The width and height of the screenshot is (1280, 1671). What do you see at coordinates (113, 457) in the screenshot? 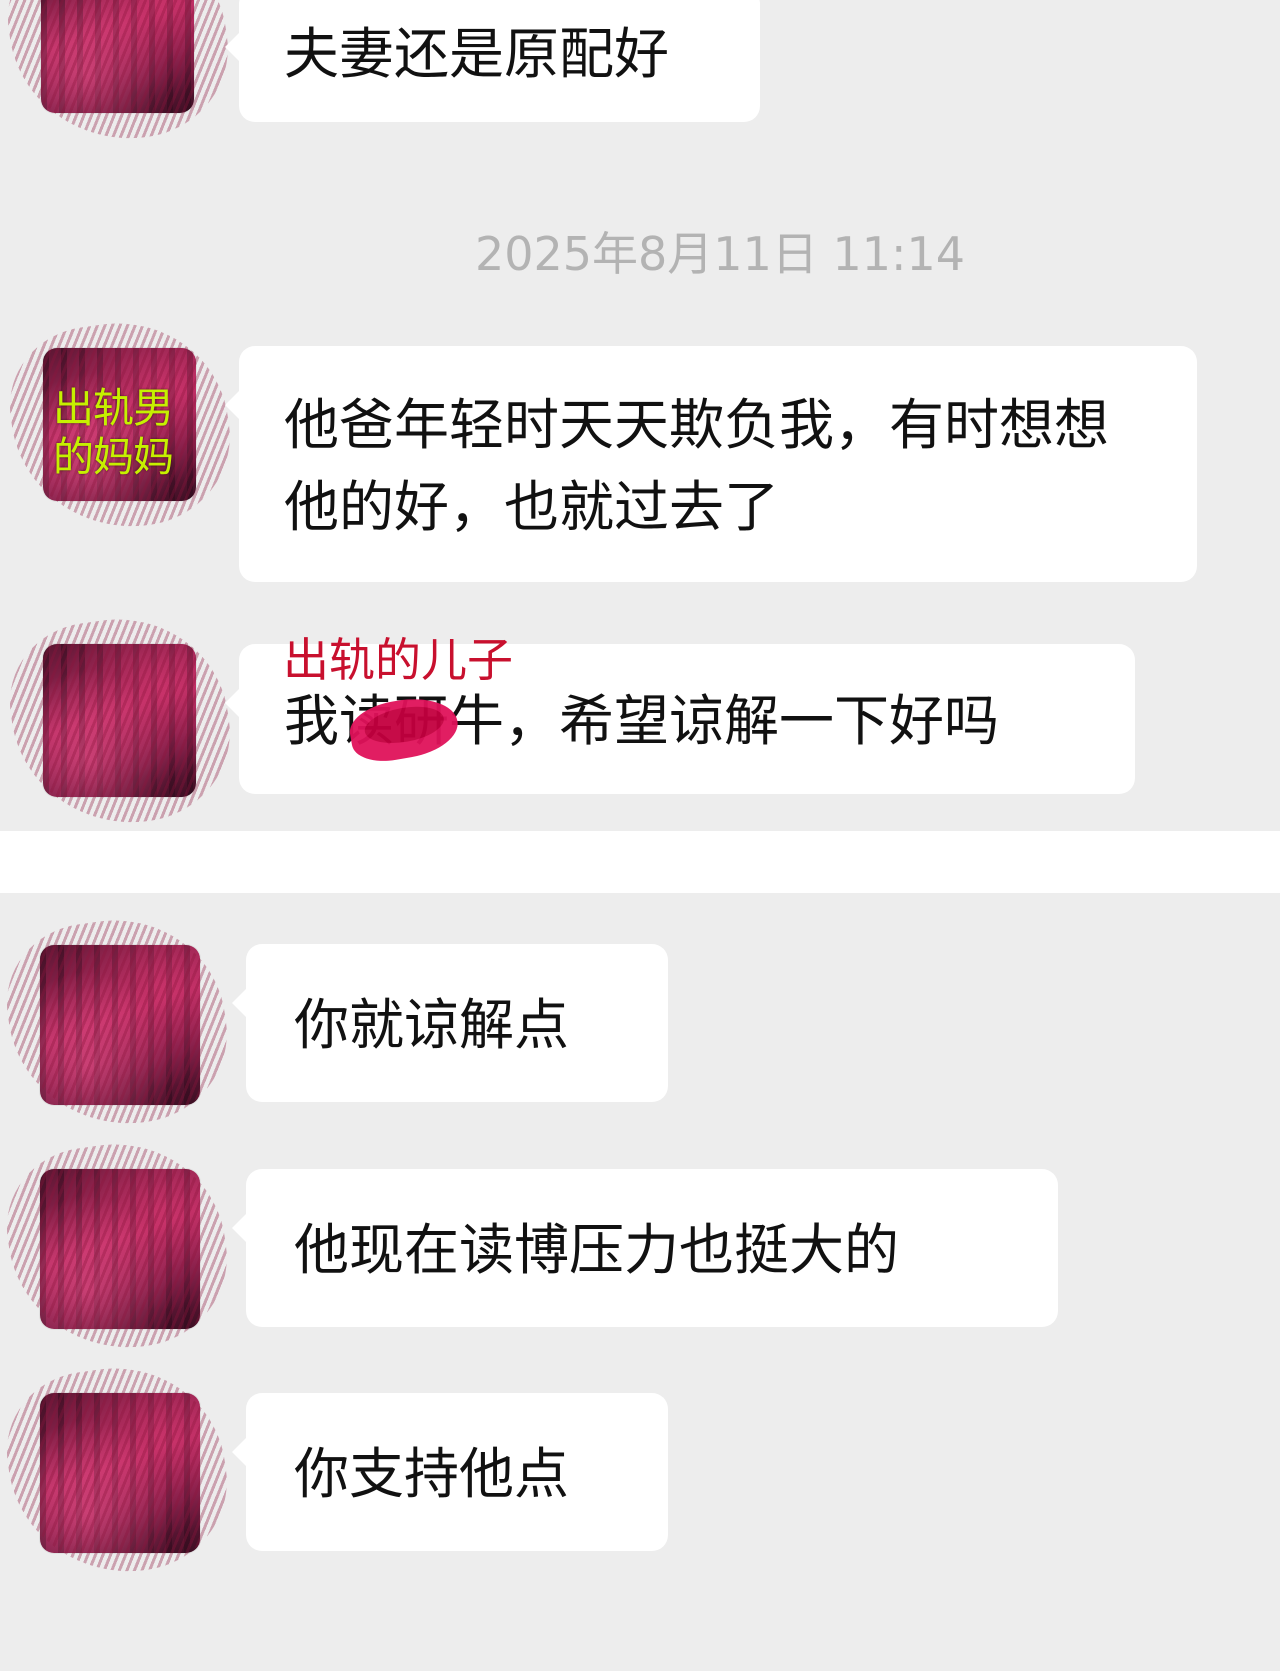
I see `avatar-overlay-line2: 的妈妈` at bounding box center [113, 457].